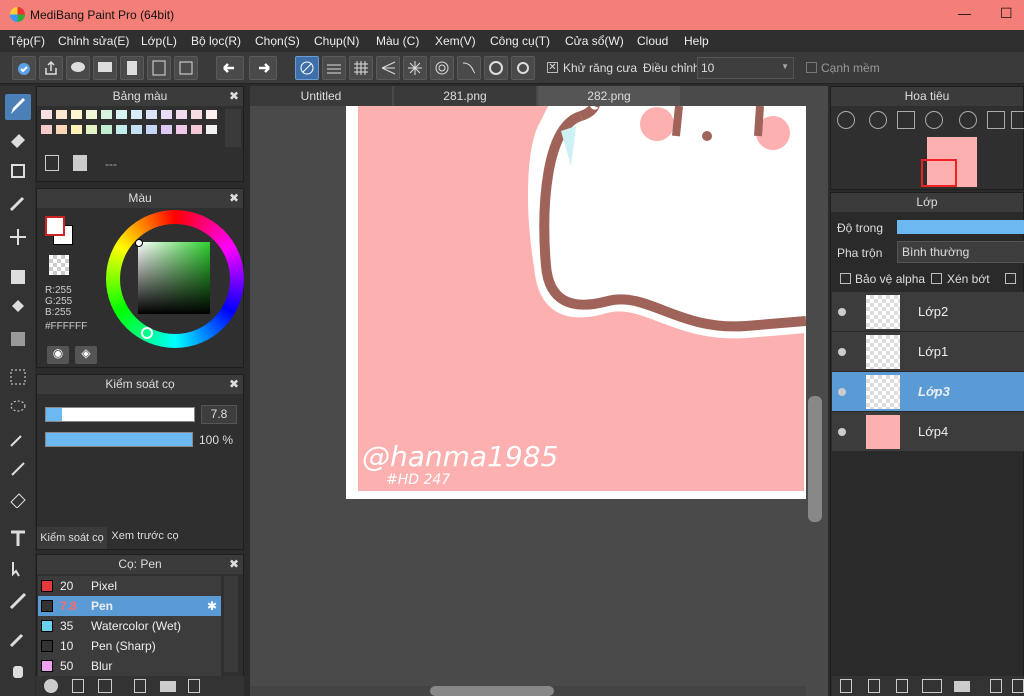 Image resolution: width=1024 pixels, height=696 pixels. What do you see at coordinates (231, 624) in the screenshot?
I see `brush-list-scrollbar` at bounding box center [231, 624].